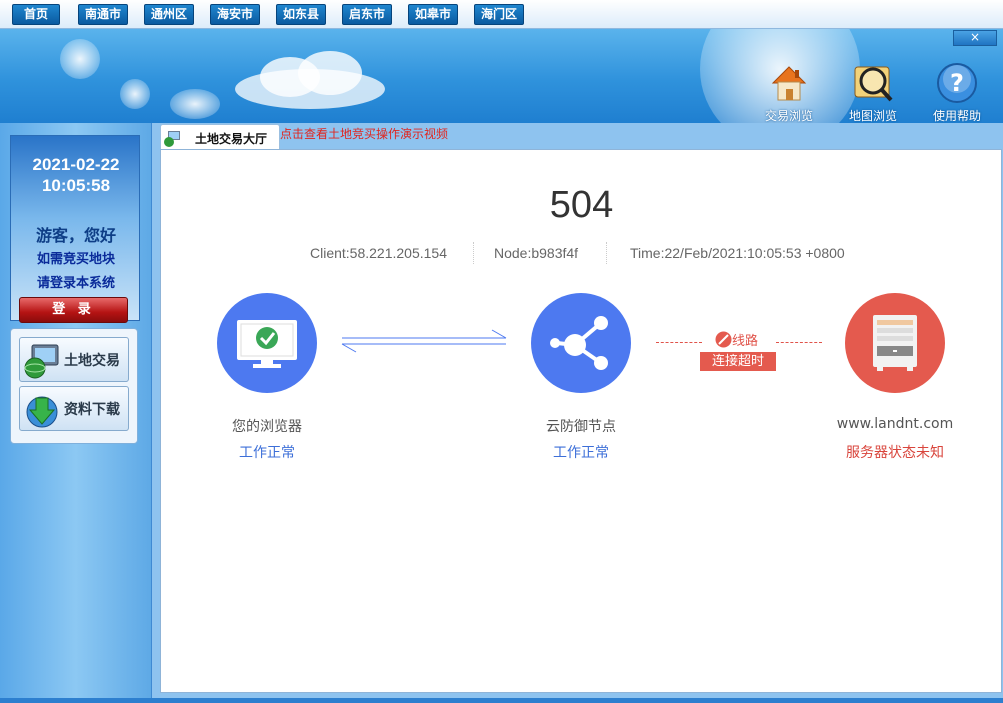 This screenshot has height=703, width=1003. I want to click on nav-rudong: 如东县, so click(301, 14).